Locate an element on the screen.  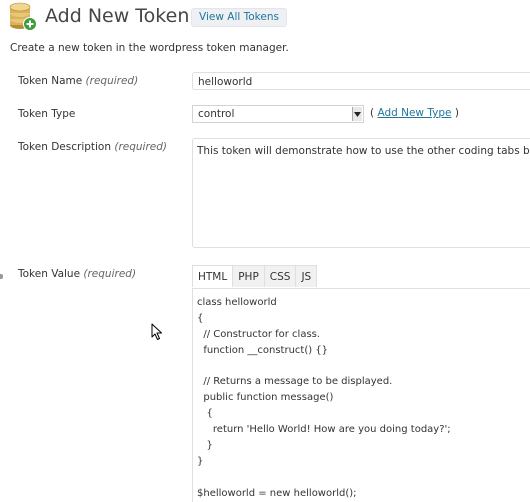
tab-js: JS is located at coordinates (306, 276).